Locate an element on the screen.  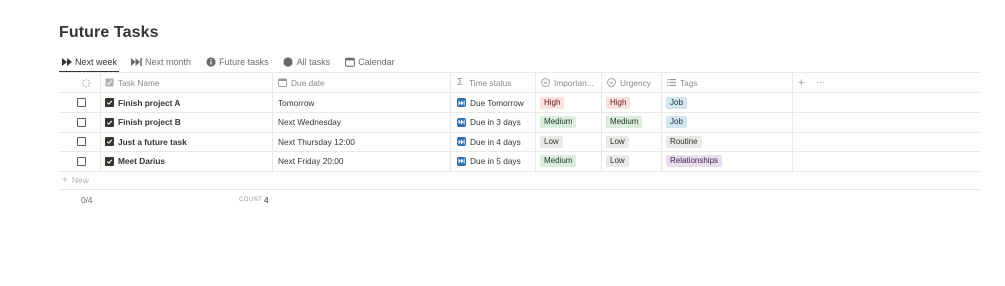
info-icon is located at coordinates (210, 62).